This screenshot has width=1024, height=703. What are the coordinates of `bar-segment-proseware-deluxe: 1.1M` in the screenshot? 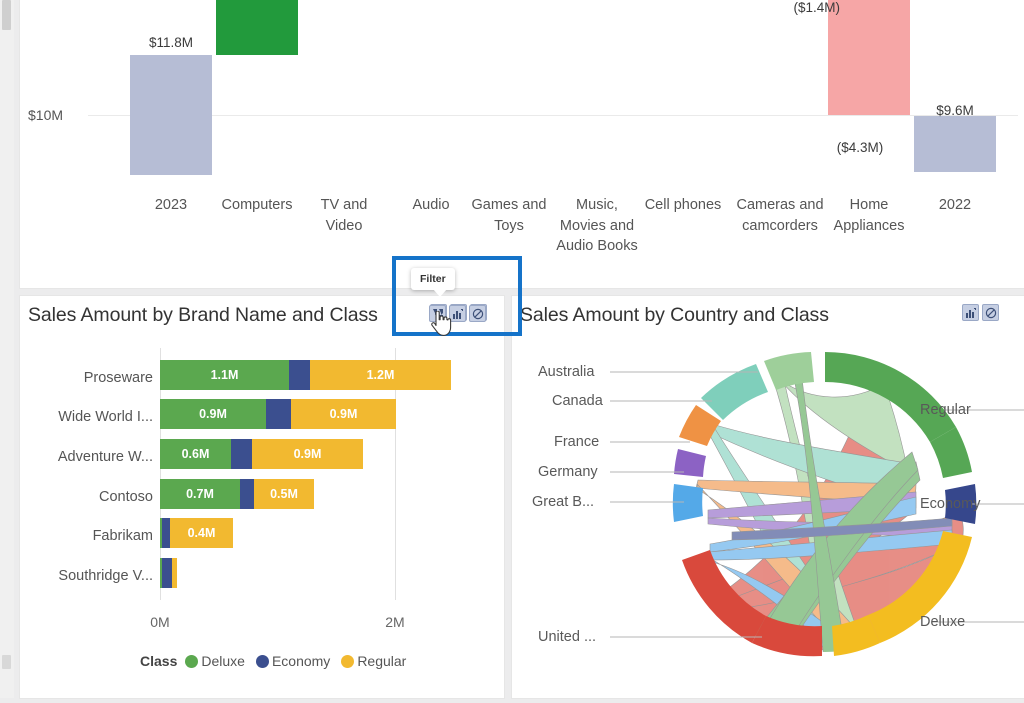 It's located at (224, 375).